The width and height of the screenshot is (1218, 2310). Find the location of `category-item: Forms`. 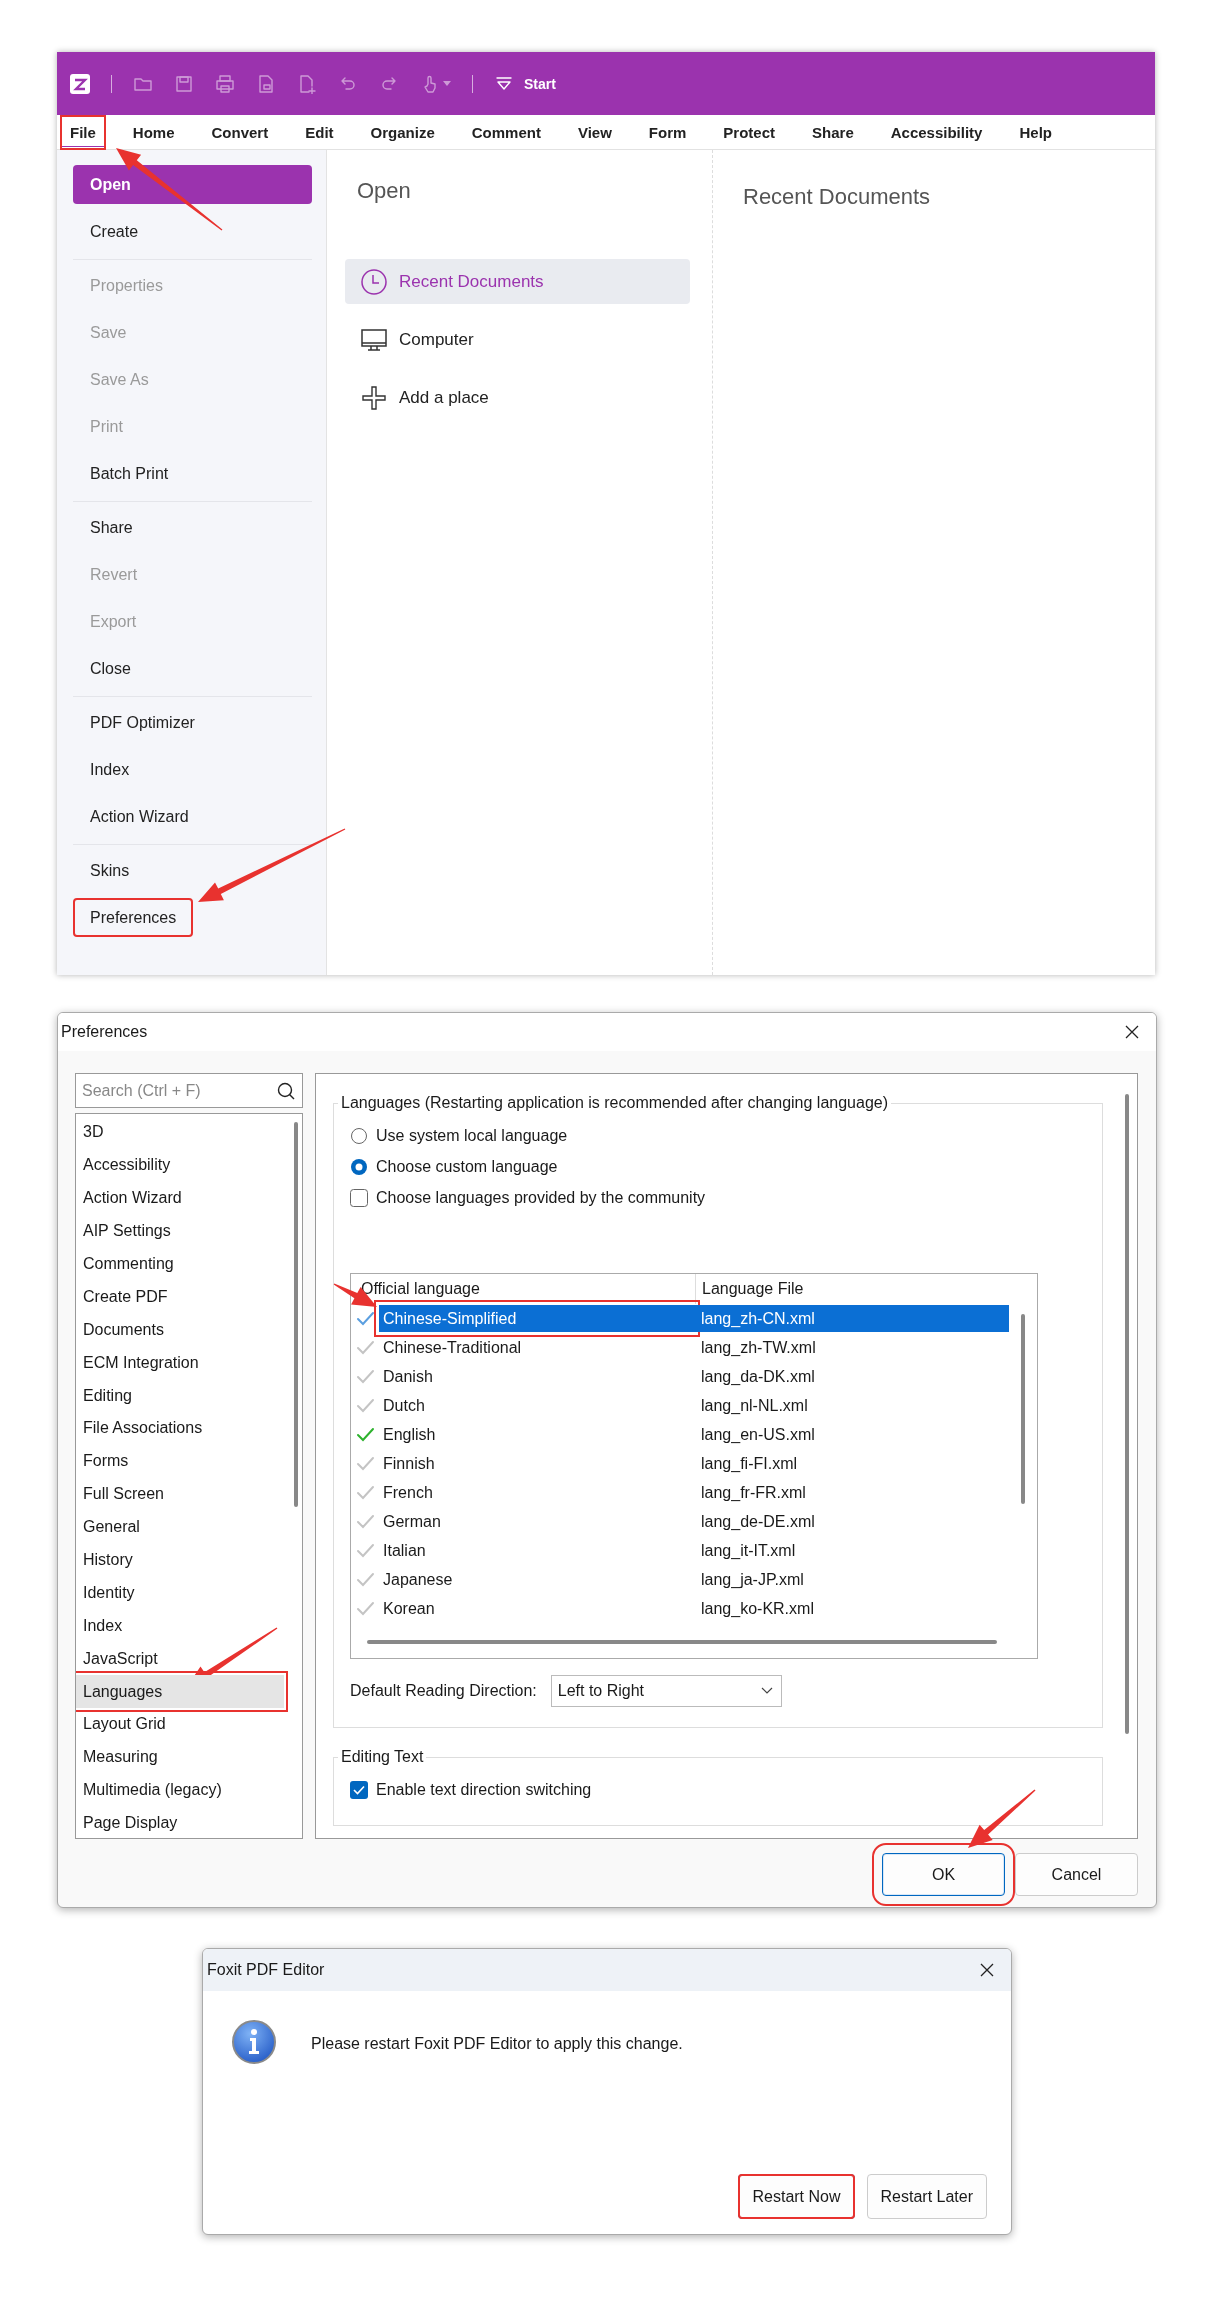

category-item: Forms is located at coordinates (180, 1461).